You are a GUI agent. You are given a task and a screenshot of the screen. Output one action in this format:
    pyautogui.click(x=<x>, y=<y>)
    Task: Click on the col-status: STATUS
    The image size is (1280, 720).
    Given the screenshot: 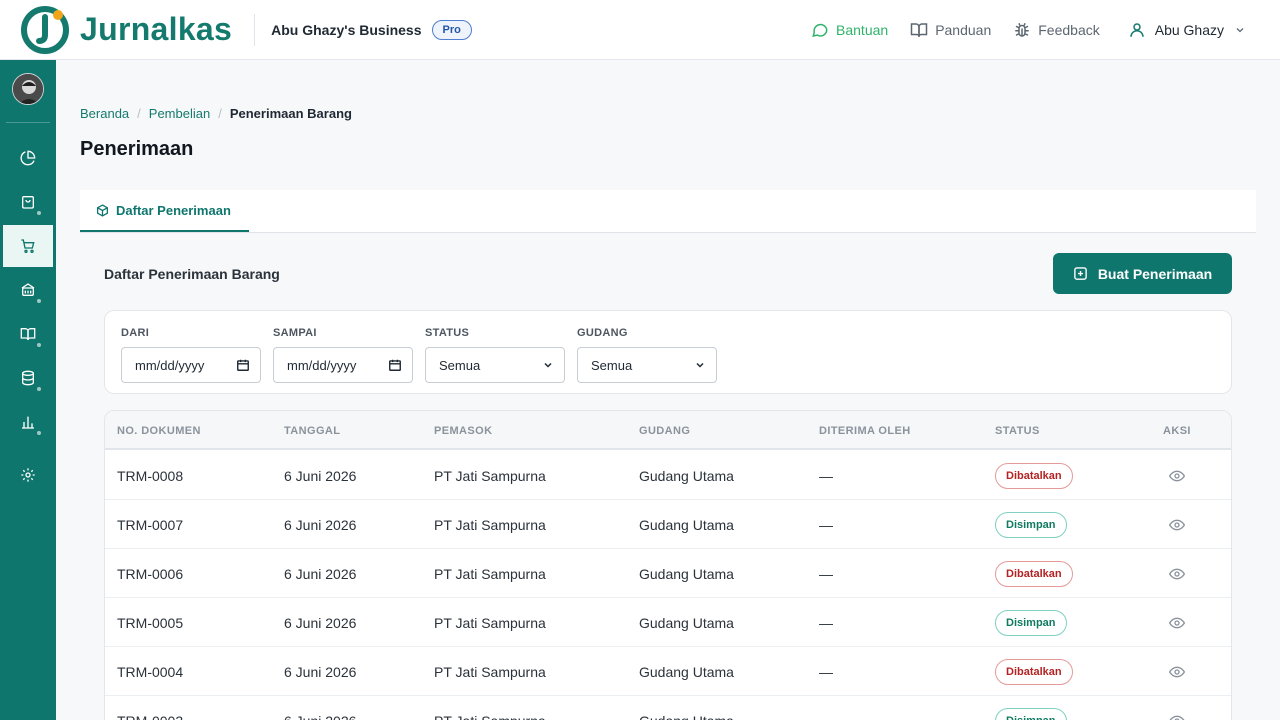 What is the action you would take?
    pyautogui.click(x=1017, y=431)
    